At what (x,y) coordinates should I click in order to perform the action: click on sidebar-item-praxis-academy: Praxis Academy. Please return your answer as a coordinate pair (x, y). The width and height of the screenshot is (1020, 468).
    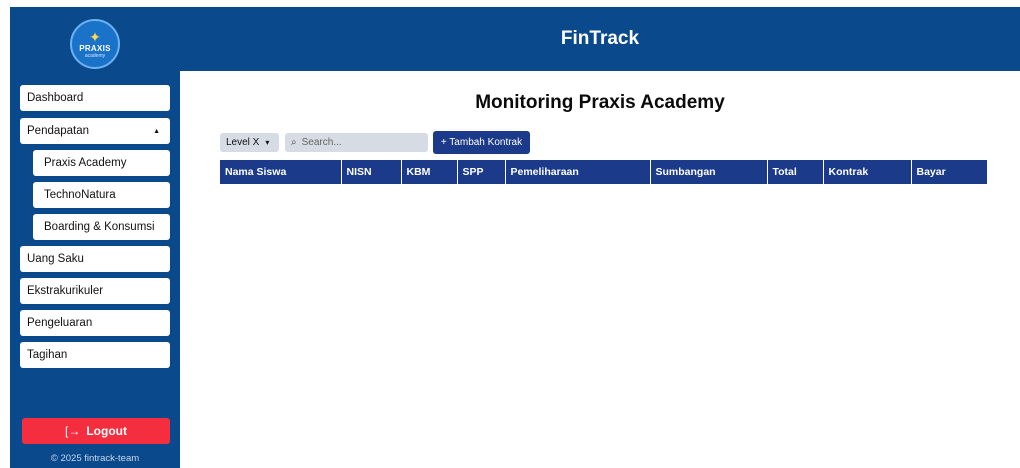
    Looking at the image, I should click on (101, 163).